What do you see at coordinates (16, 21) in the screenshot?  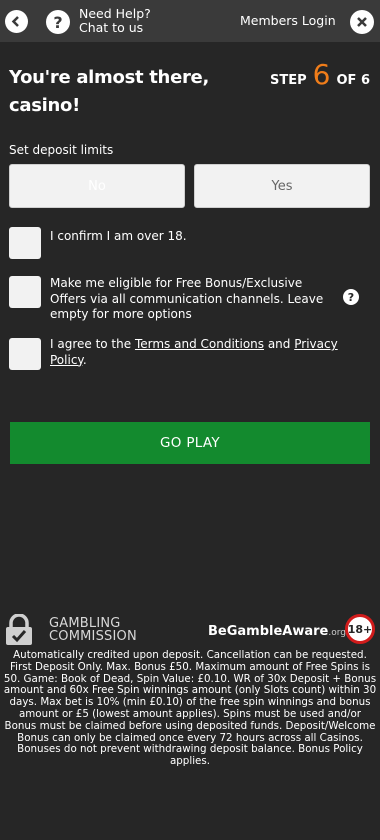 I see `back-arrow-icon` at bounding box center [16, 21].